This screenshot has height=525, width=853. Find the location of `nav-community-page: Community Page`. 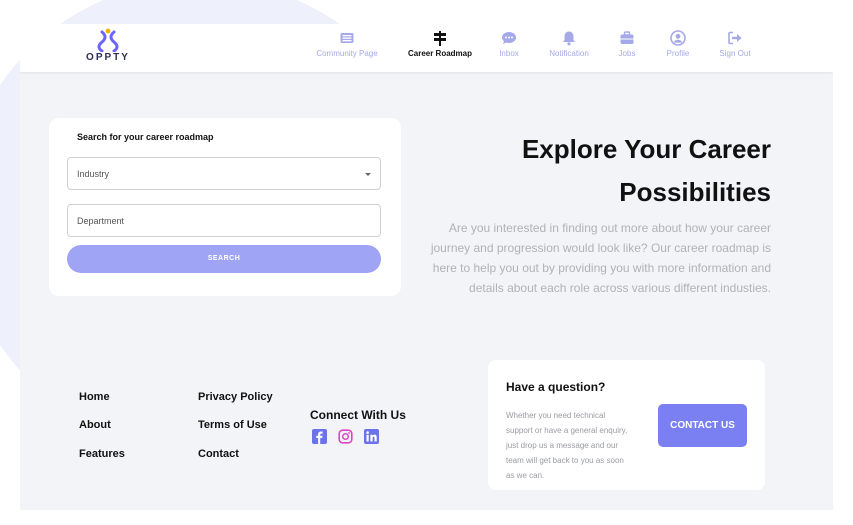

nav-community-page: Community Page is located at coordinates (347, 50).